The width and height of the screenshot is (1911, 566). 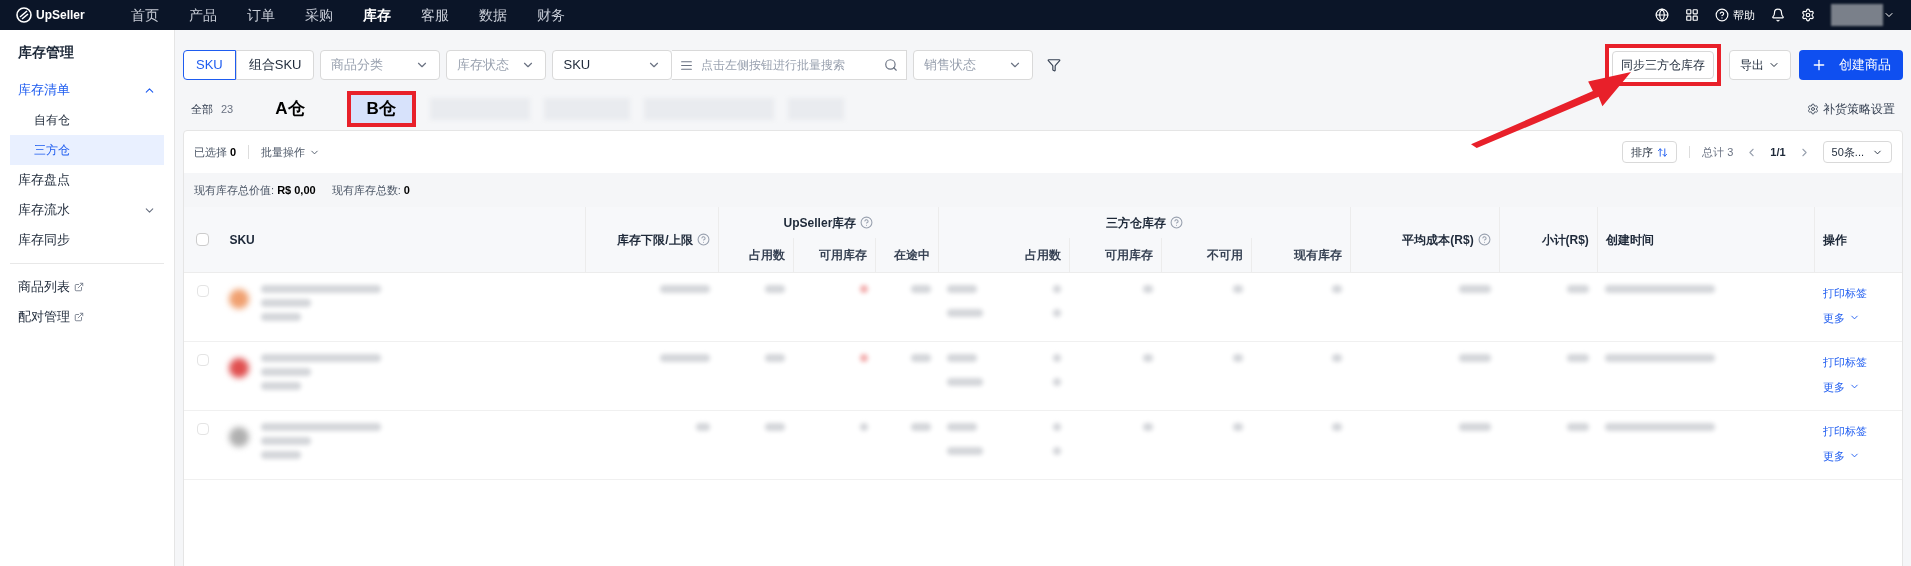 What do you see at coordinates (687, 65) in the screenshot?
I see `list-icon` at bounding box center [687, 65].